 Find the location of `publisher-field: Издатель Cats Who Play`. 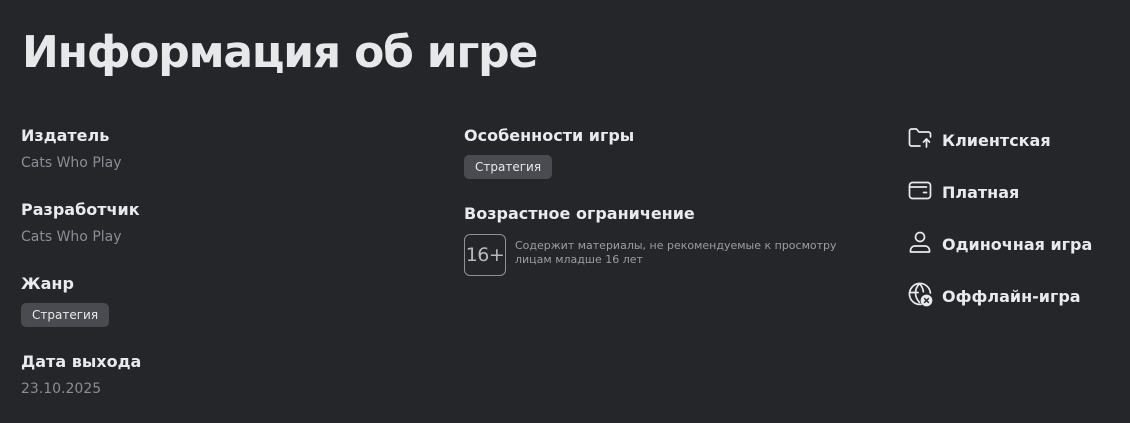

publisher-field: Издатель Cats Who Play is located at coordinates (71, 149).